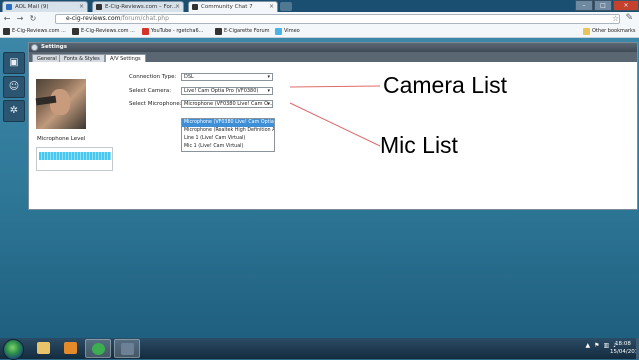  I want to click on start-button, so click(13, 349).